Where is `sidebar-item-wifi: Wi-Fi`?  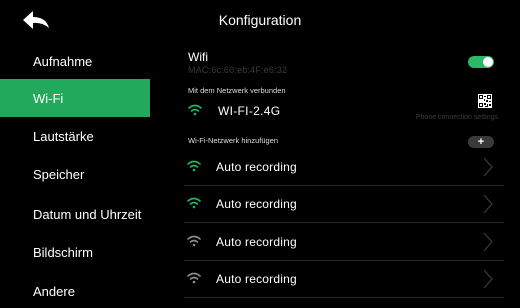
sidebar-item-wifi: Wi-Fi is located at coordinates (75, 98).